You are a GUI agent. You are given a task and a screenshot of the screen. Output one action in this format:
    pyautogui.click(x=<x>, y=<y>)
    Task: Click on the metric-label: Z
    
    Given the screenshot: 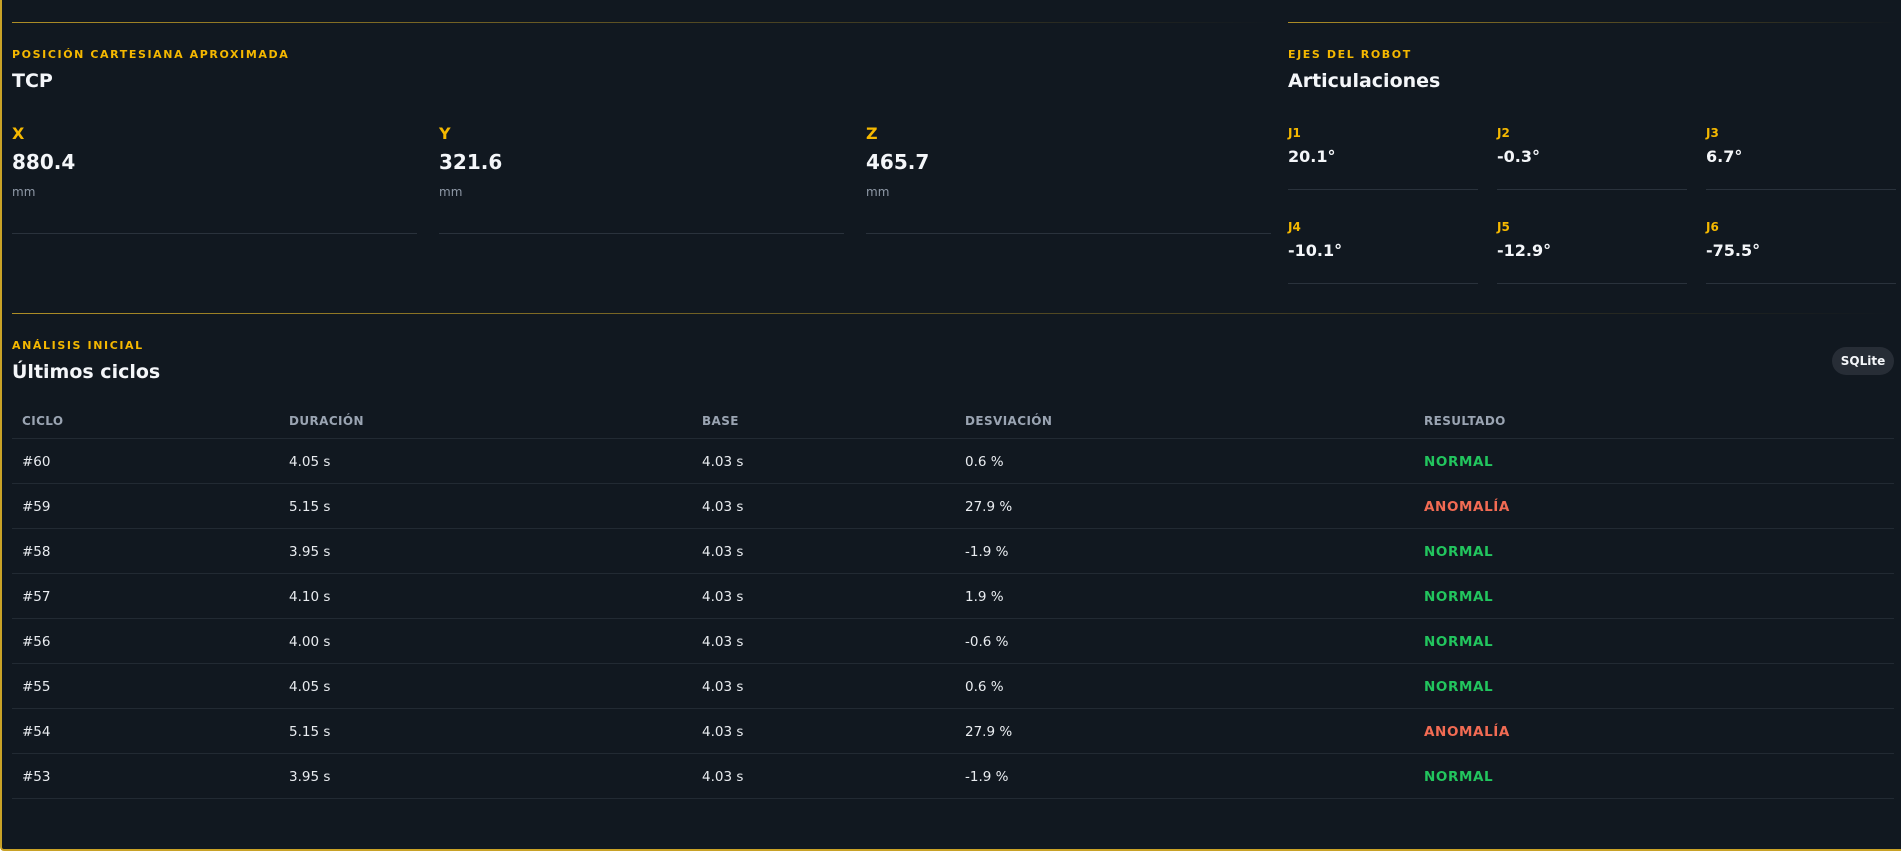 What is the action you would take?
    pyautogui.click(x=872, y=133)
    